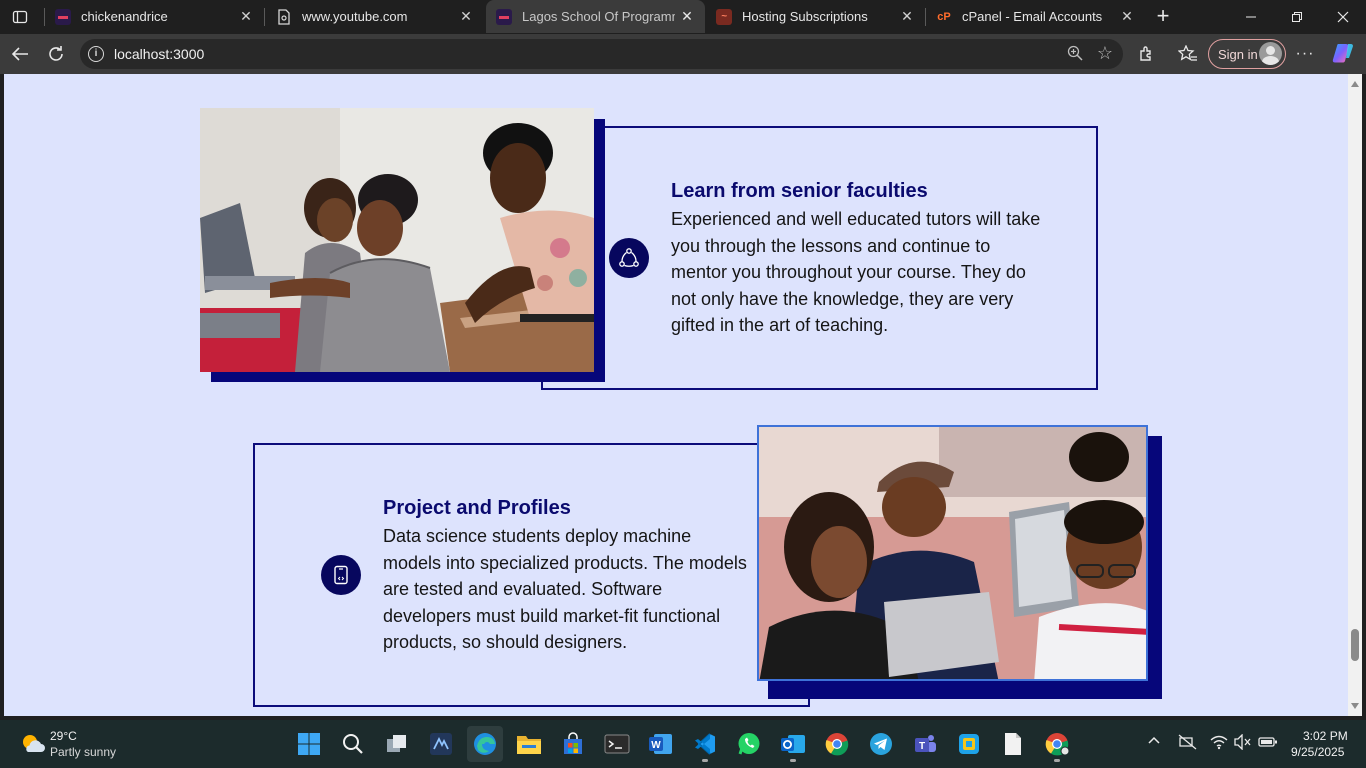 The width and height of the screenshot is (1366, 768). I want to click on chrome-profile-icon, so click(1057, 744).